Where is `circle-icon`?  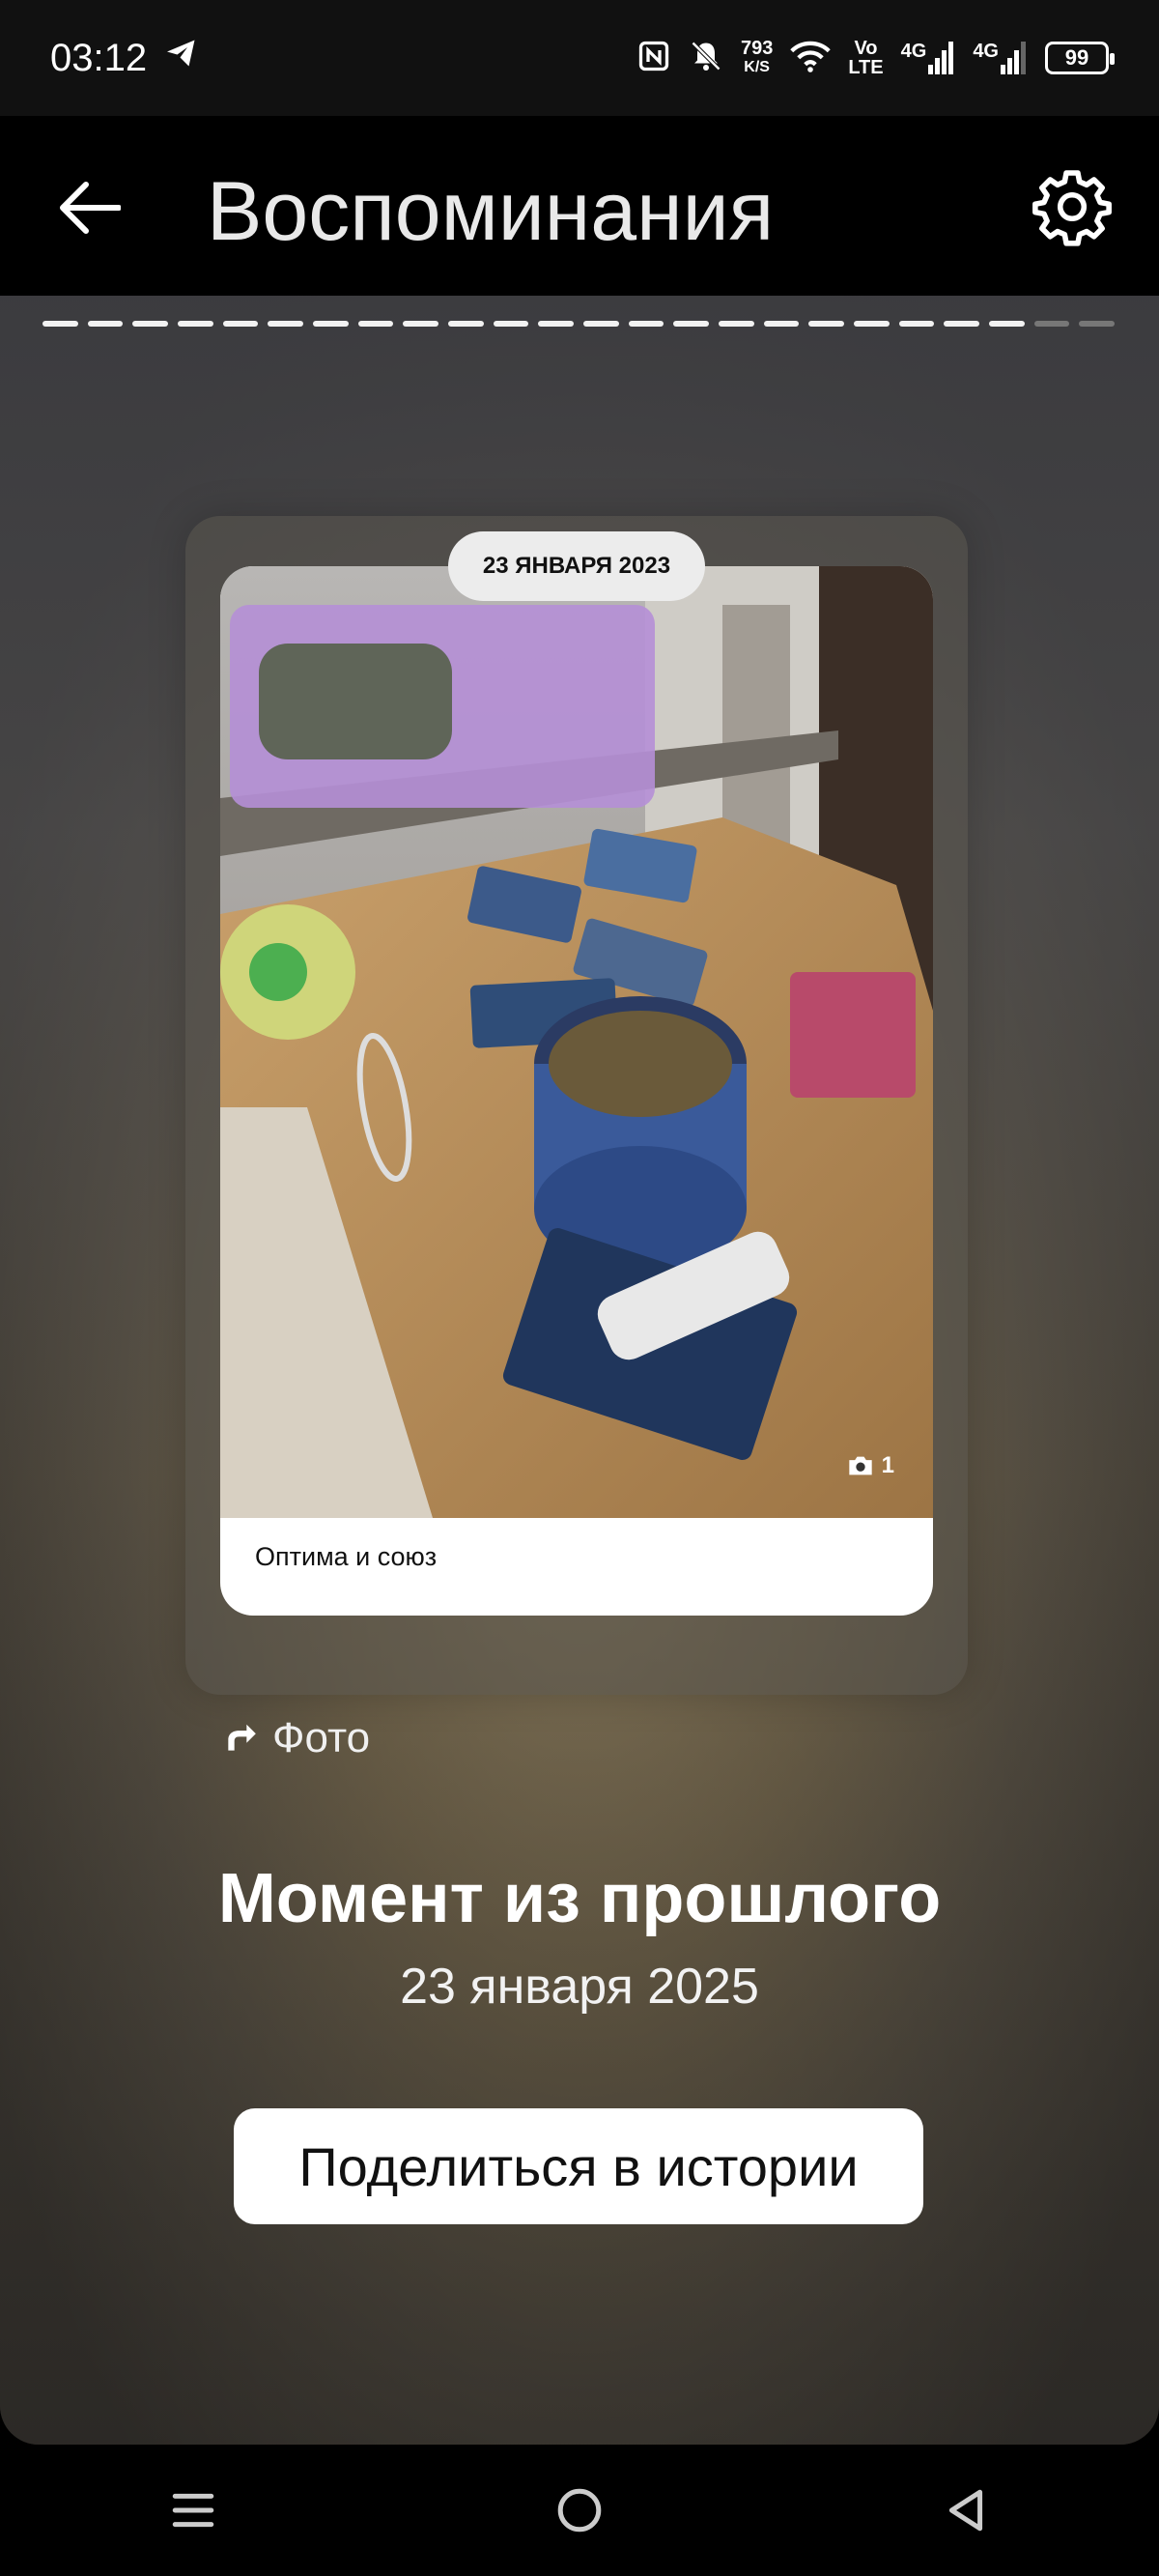 circle-icon is located at coordinates (579, 2511).